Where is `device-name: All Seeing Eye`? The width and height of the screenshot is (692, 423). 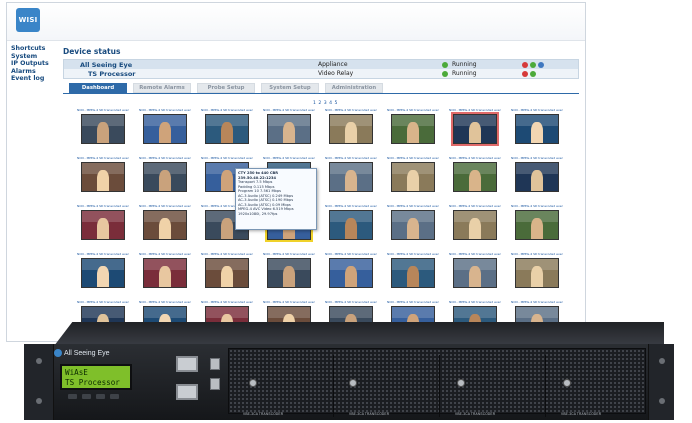 device-name: All Seeing Eye is located at coordinates (106, 65).